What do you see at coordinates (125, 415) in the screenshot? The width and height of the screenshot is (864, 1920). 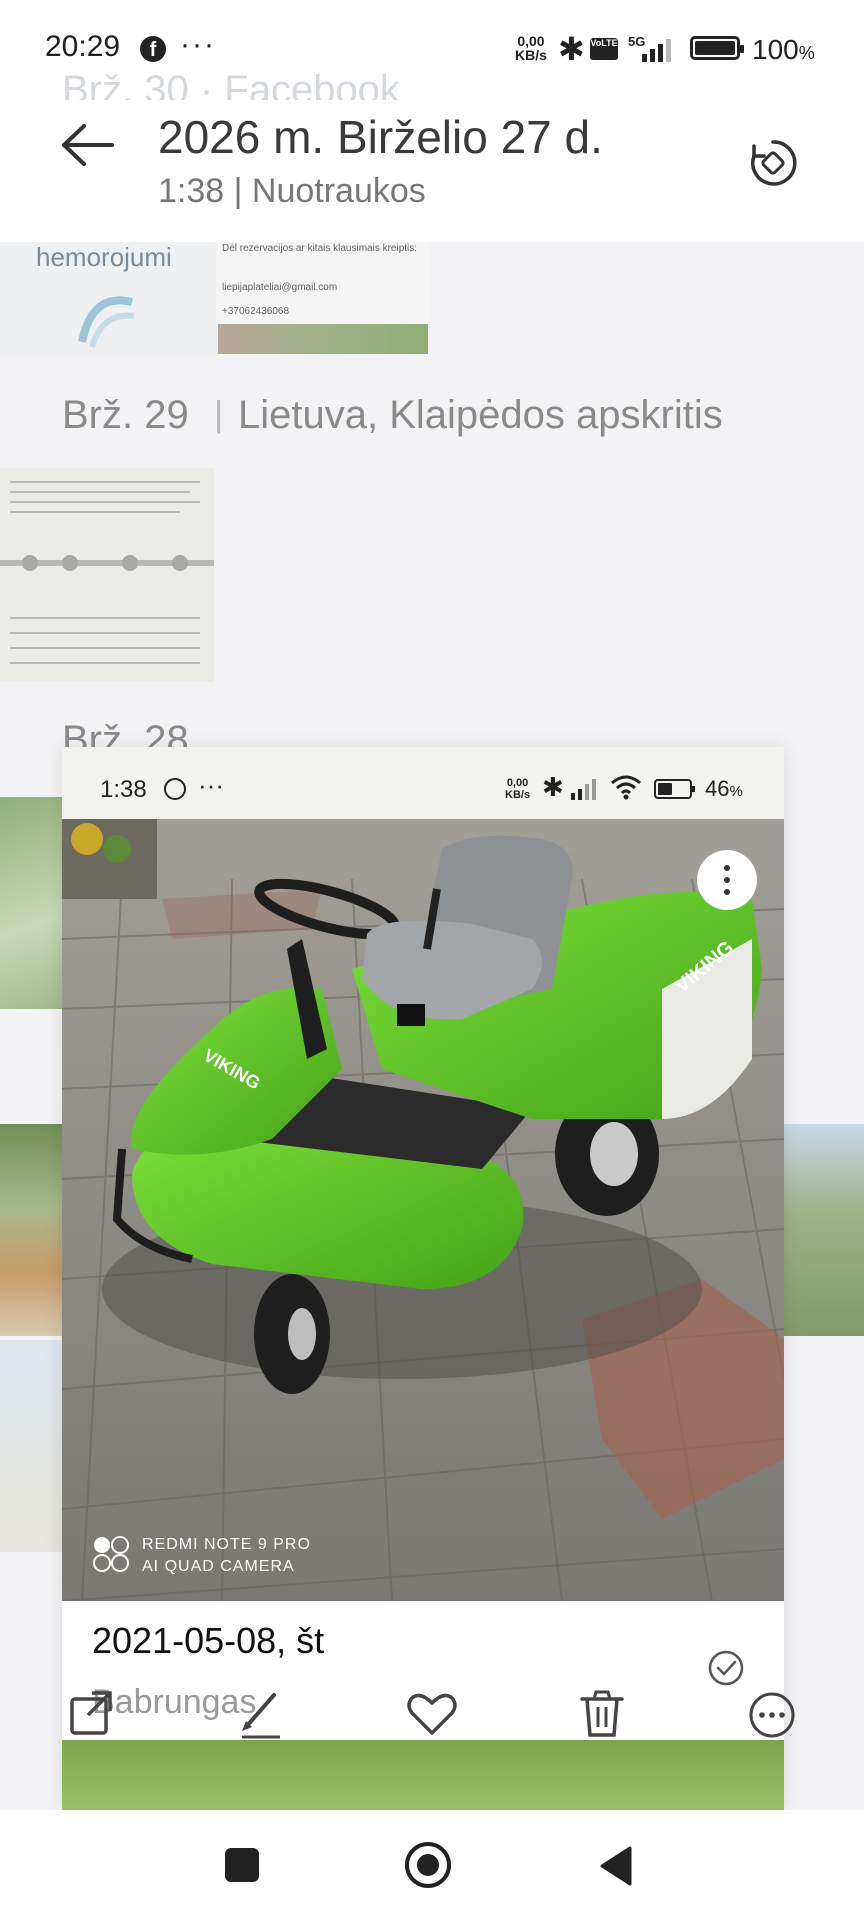 I see `section-date-brz-29: Brž. 29` at bounding box center [125, 415].